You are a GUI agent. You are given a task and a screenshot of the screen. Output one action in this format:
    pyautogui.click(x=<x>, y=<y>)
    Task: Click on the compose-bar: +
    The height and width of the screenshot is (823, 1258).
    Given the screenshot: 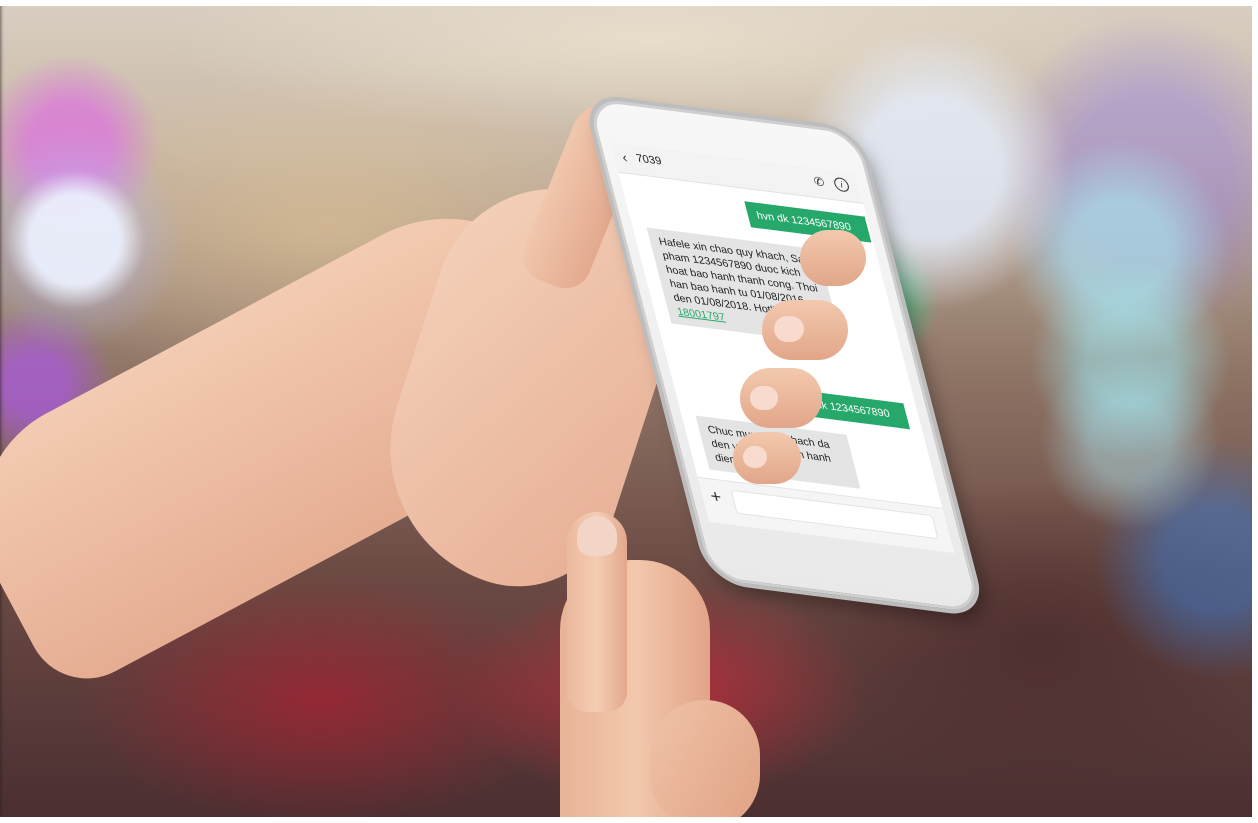 What is the action you would take?
    pyautogui.click(x=826, y=514)
    